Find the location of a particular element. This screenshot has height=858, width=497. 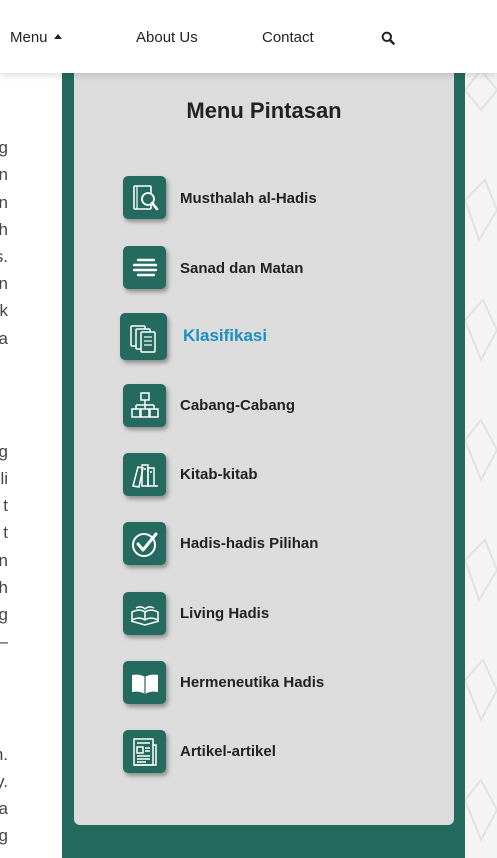

nav-menu-label: Menu is located at coordinates (29, 37).